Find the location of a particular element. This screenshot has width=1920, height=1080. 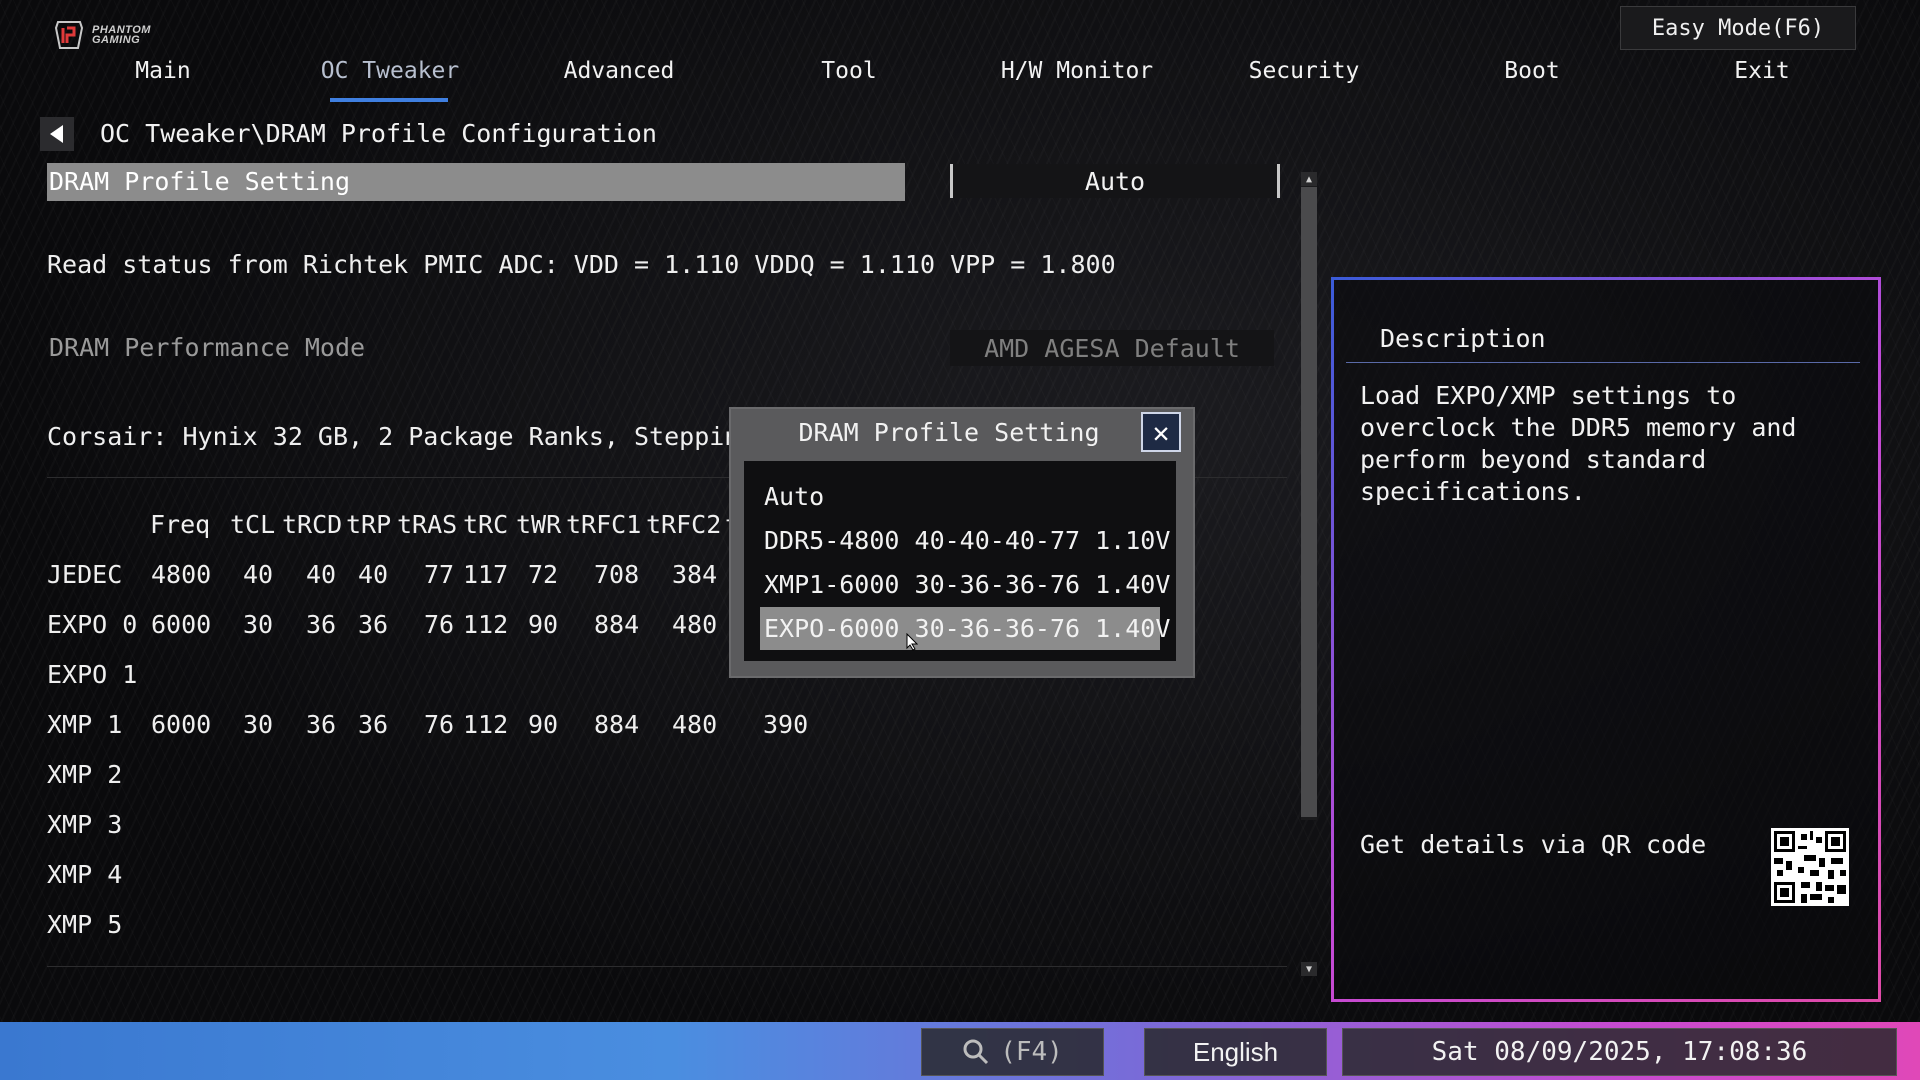

table-header-freq: Freq is located at coordinates (180, 524).